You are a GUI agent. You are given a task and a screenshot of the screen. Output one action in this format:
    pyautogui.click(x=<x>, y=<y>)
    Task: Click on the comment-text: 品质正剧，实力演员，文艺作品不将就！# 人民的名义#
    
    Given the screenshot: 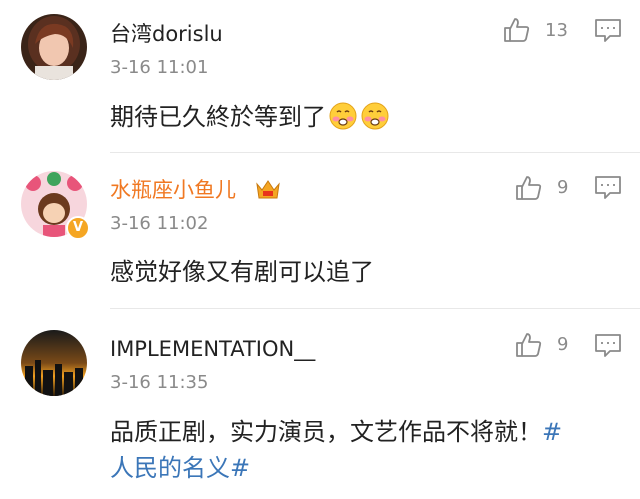 What is the action you would take?
    pyautogui.click(x=336, y=450)
    